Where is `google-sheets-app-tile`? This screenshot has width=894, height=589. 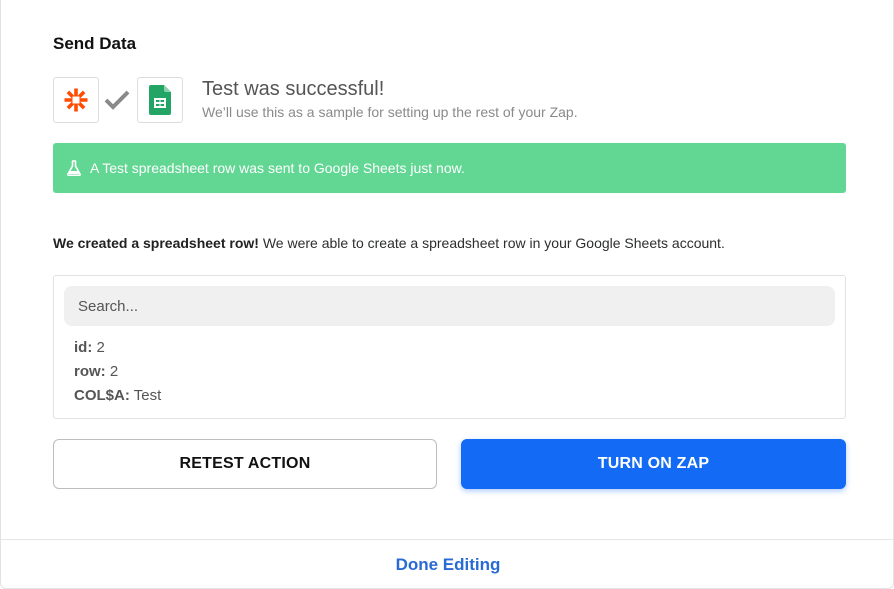 google-sheets-app-tile is located at coordinates (160, 100).